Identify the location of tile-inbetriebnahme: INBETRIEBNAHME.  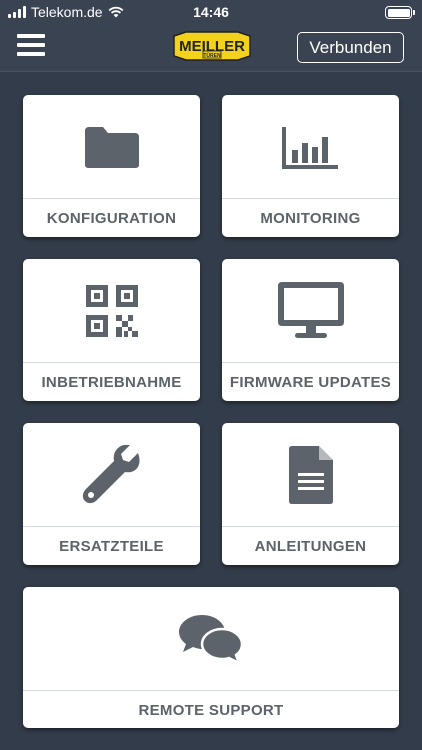
(111, 330).